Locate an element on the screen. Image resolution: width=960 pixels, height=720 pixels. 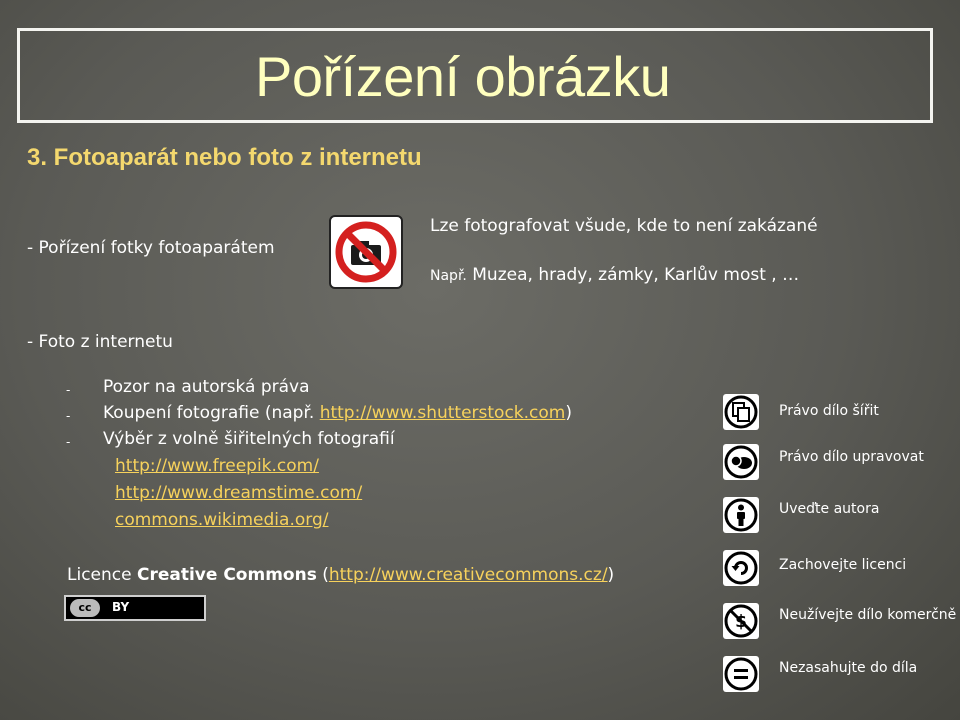
bullet-copyright: Pozor na autorská práva is located at coordinates (206, 387).